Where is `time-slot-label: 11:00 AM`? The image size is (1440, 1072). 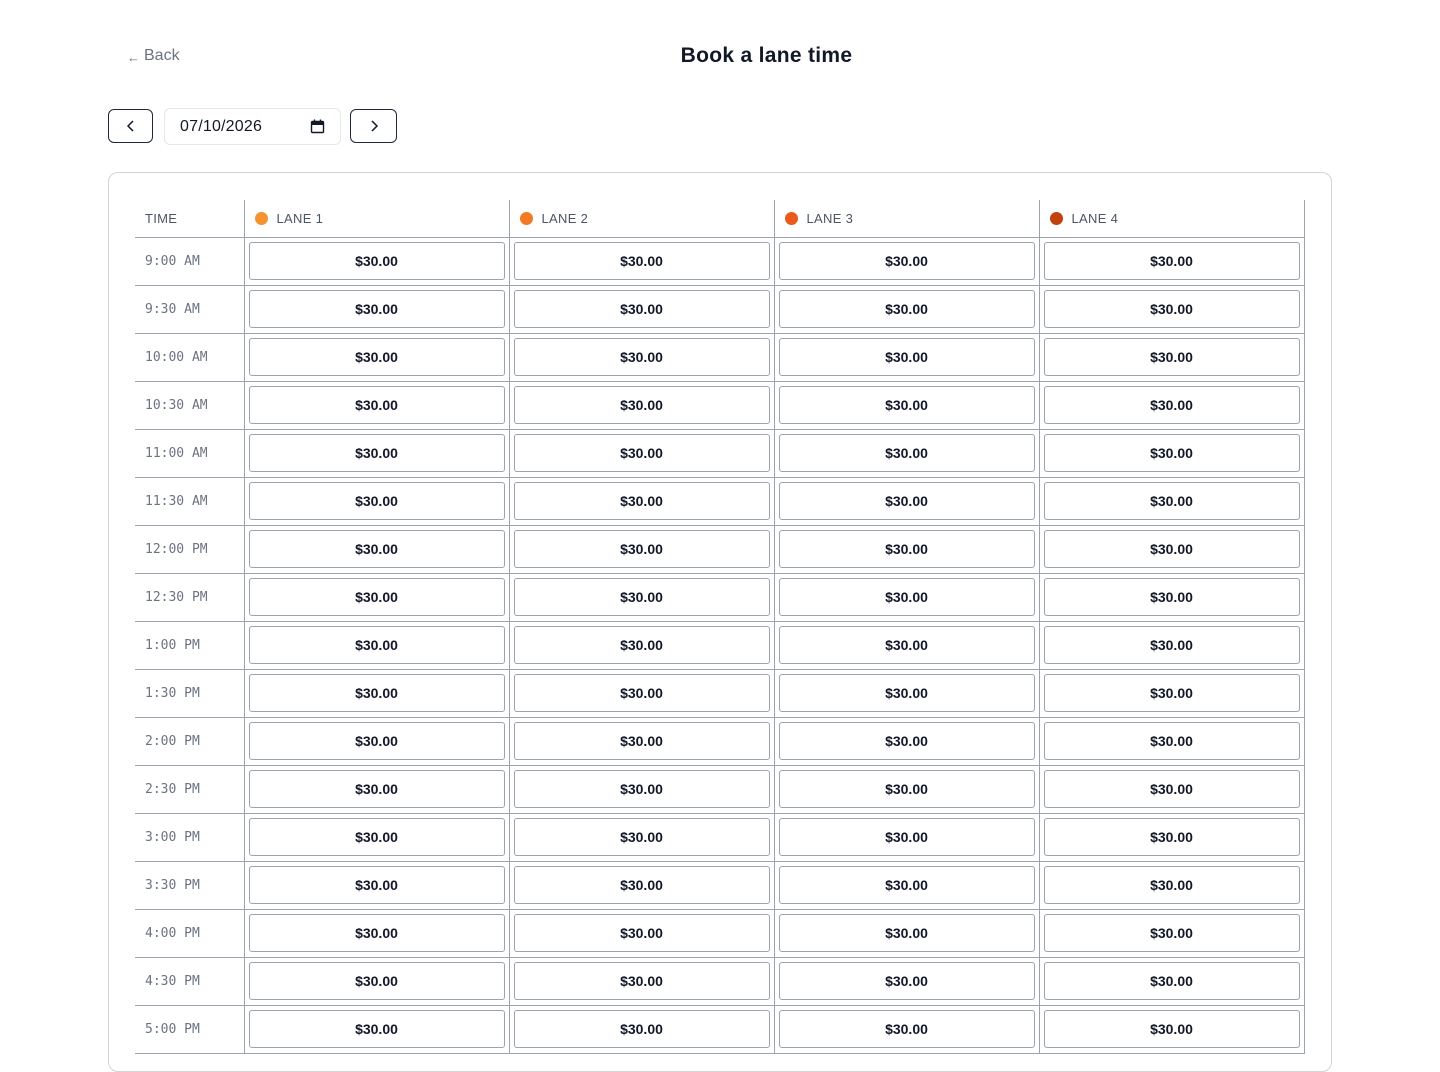 time-slot-label: 11:00 AM is located at coordinates (189, 453).